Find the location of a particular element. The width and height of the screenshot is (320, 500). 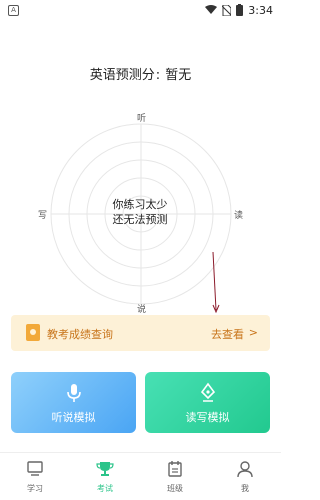

tab-class: 班级 is located at coordinates (175, 476).